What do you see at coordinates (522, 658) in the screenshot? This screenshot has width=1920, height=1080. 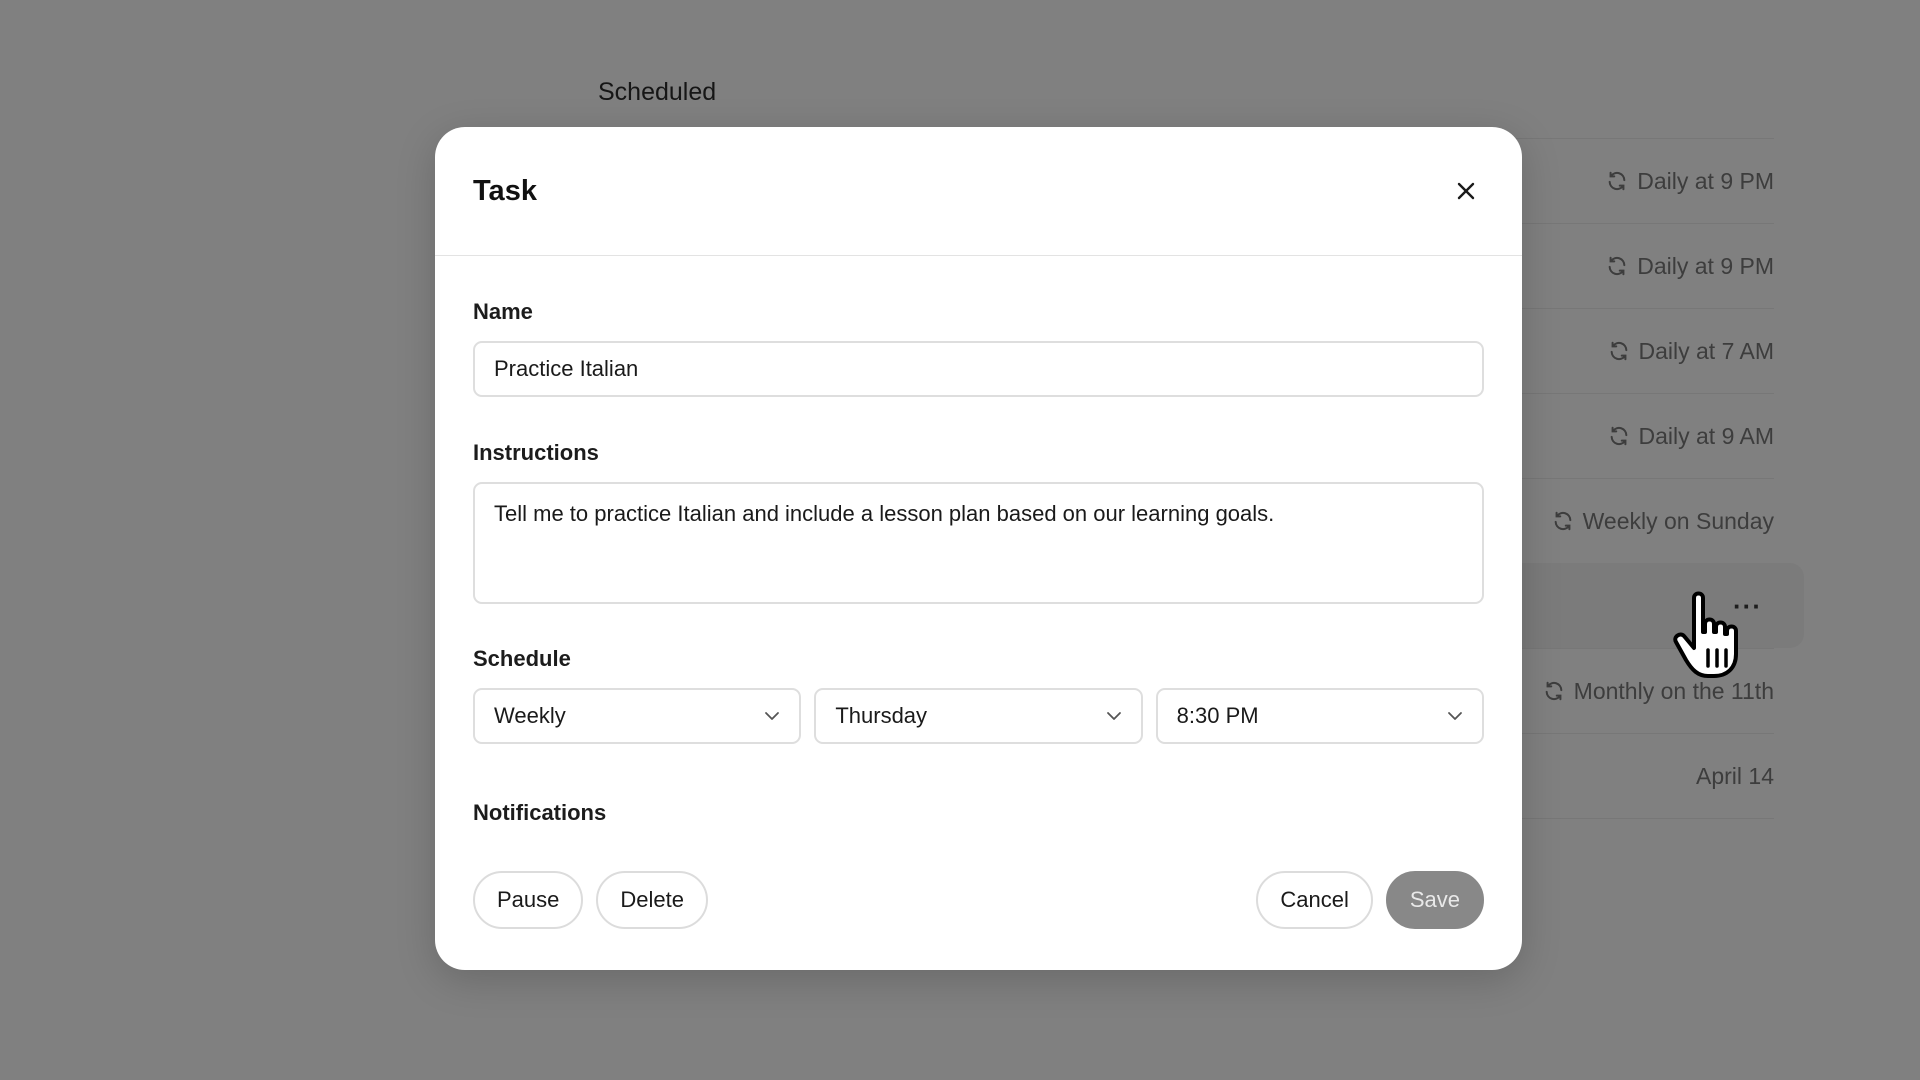 I see `schedule-label: Schedule` at bounding box center [522, 658].